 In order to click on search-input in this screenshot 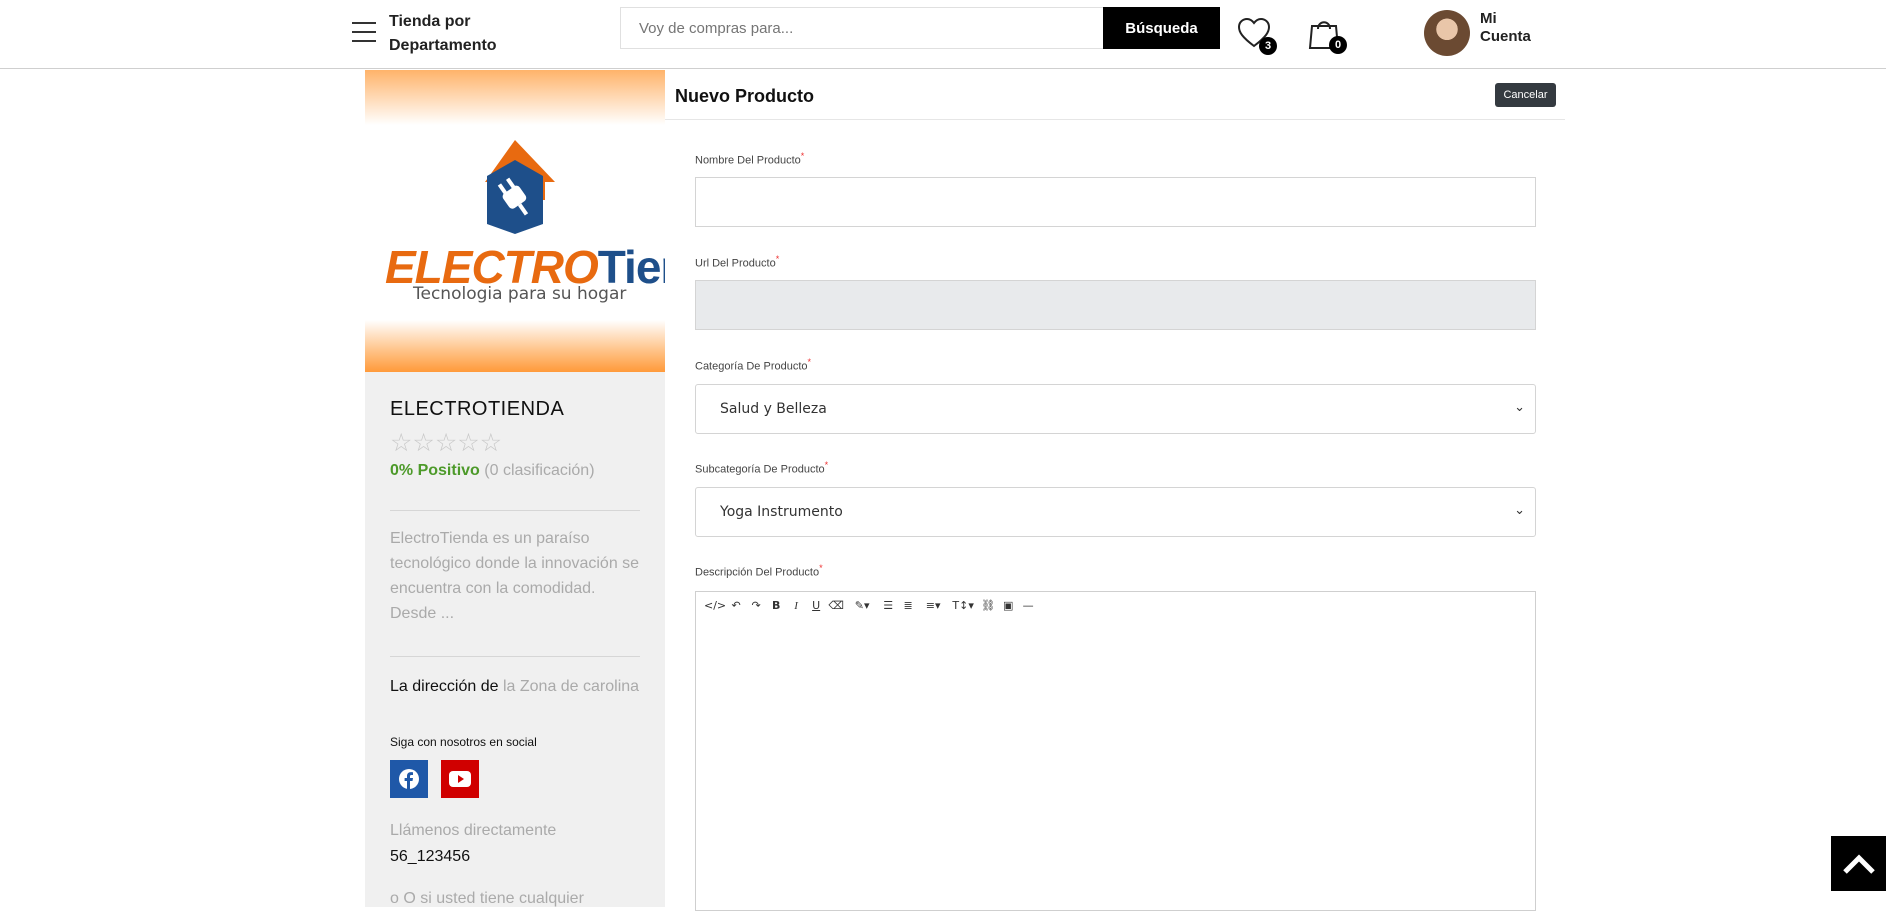, I will do `click(862, 28)`.